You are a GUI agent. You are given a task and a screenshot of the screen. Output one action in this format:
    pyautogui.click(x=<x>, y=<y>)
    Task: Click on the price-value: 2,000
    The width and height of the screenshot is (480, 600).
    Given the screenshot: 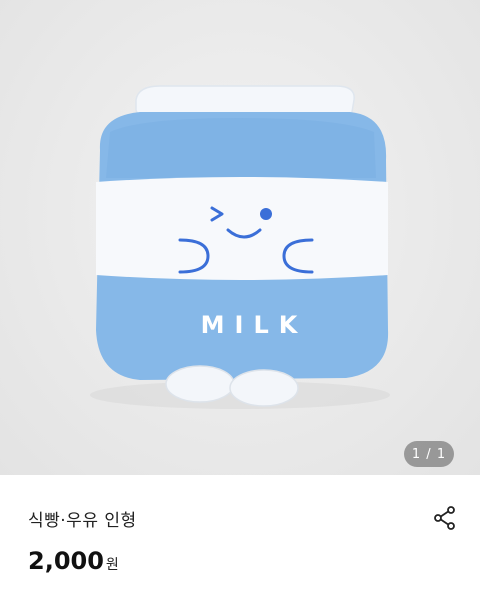 What is the action you would take?
    pyautogui.click(x=66, y=561)
    